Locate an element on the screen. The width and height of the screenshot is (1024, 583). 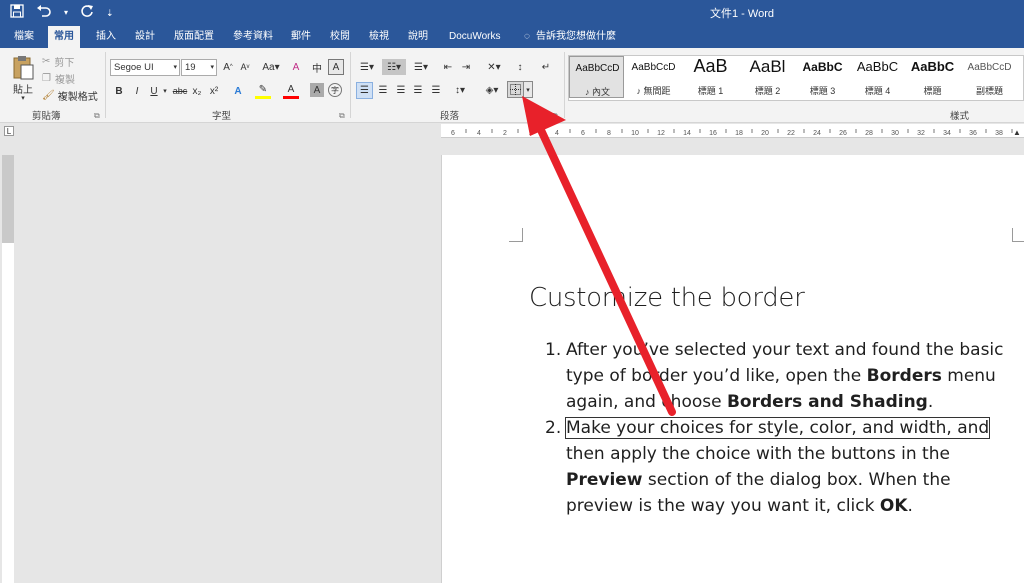
character-border-icon: A is located at coordinates (336, 67).